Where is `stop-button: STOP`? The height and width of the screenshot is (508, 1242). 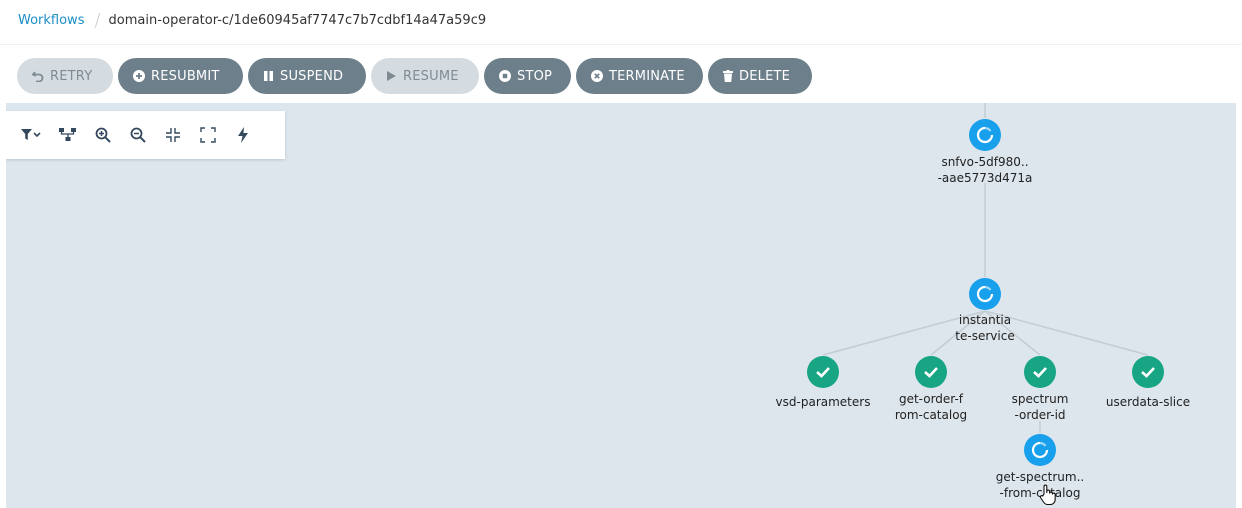 stop-button: STOP is located at coordinates (527, 76).